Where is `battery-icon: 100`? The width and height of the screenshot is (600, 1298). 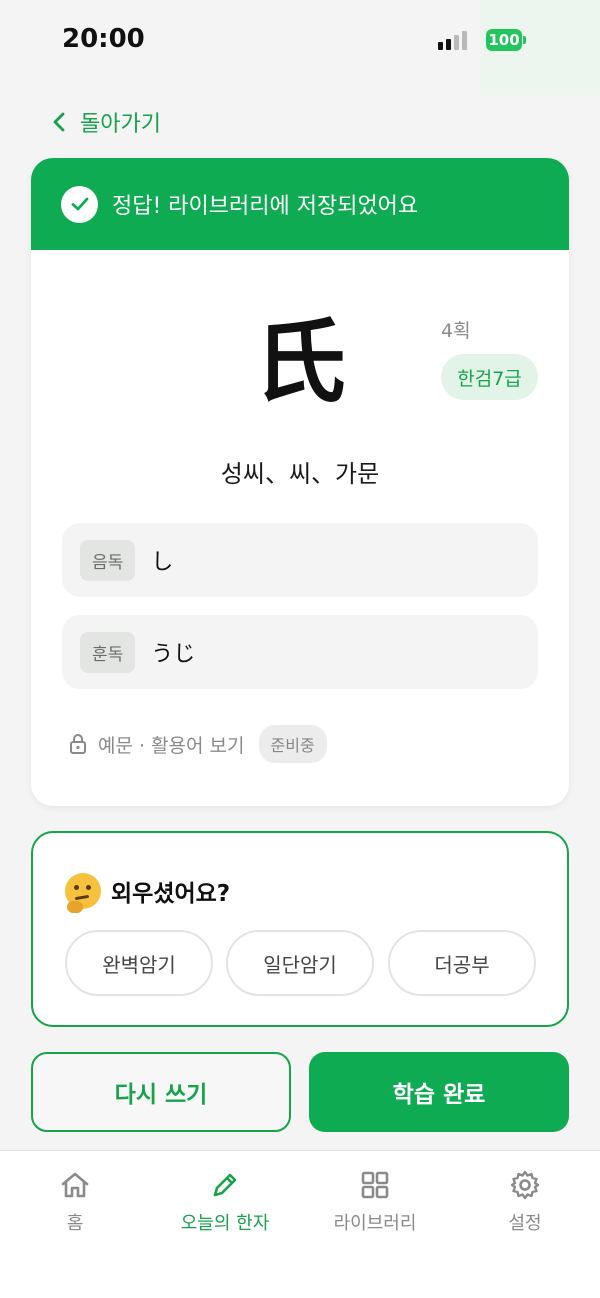
battery-icon: 100 is located at coordinates (506, 40).